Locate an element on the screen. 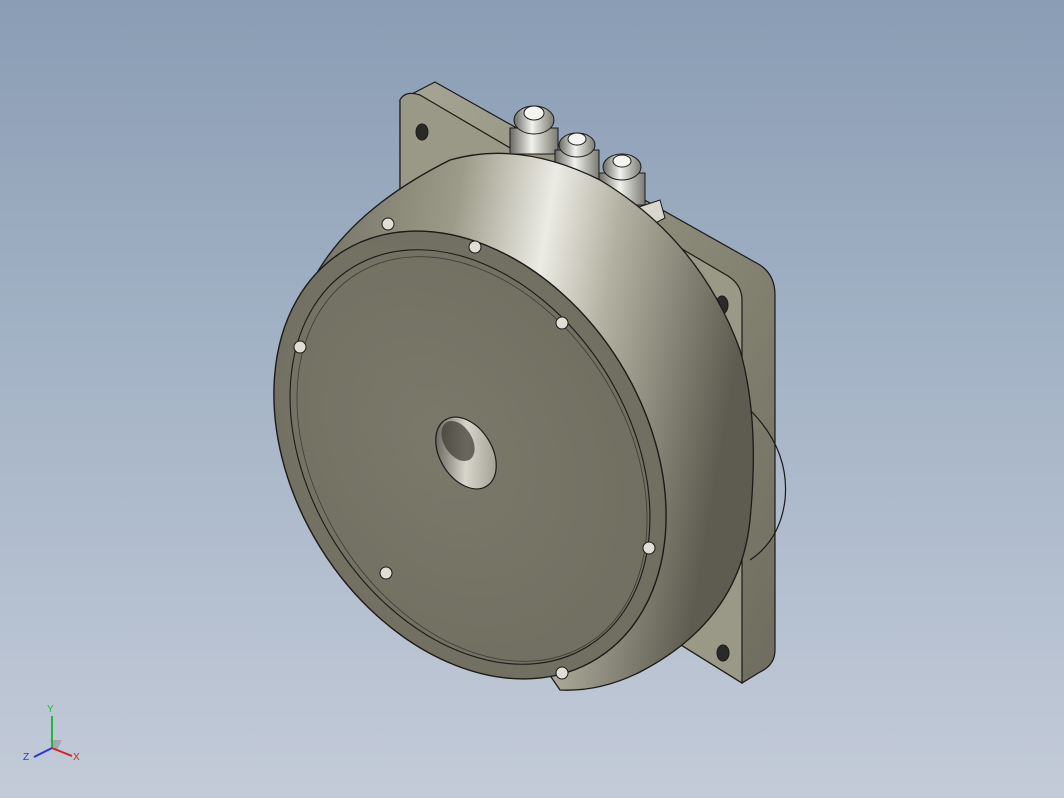 The image size is (1064, 798). flange-hole-bottom-right is located at coordinates (723, 653).